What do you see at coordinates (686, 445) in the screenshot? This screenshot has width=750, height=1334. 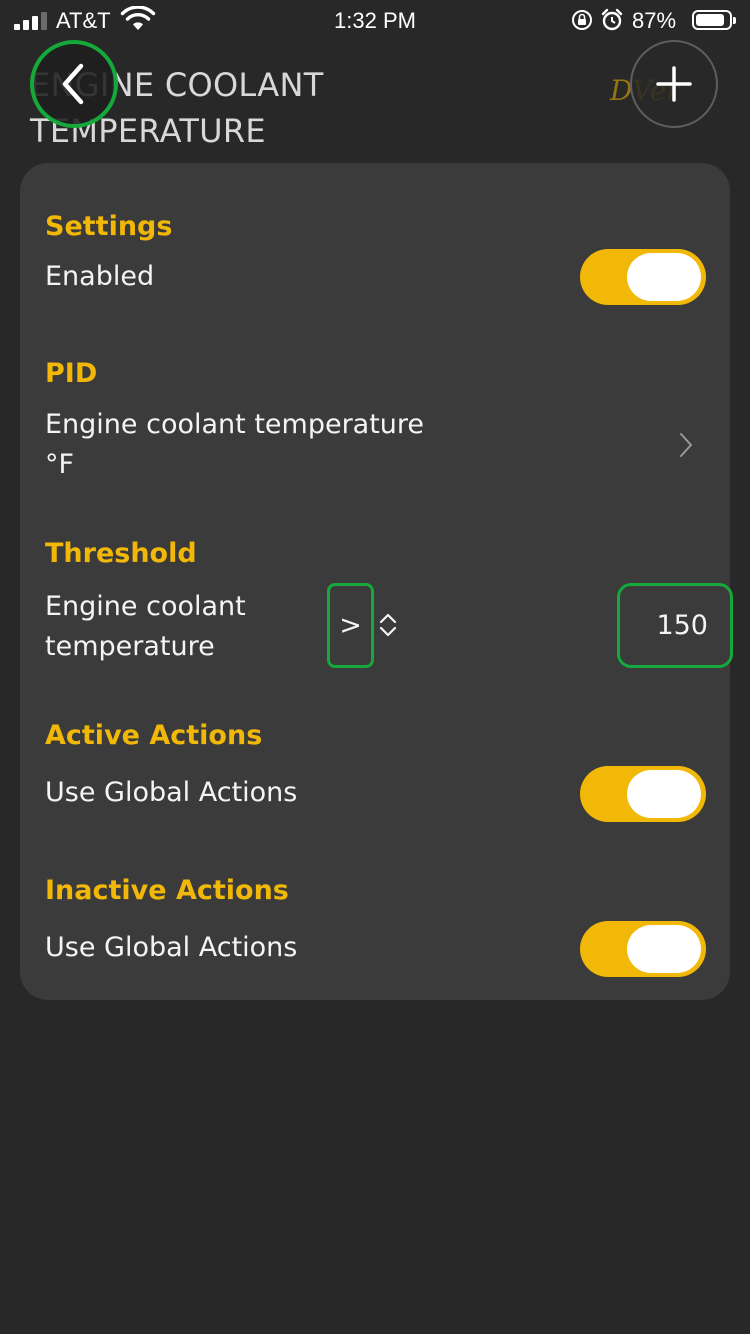 I see `chevron-right-icon` at bounding box center [686, 445].